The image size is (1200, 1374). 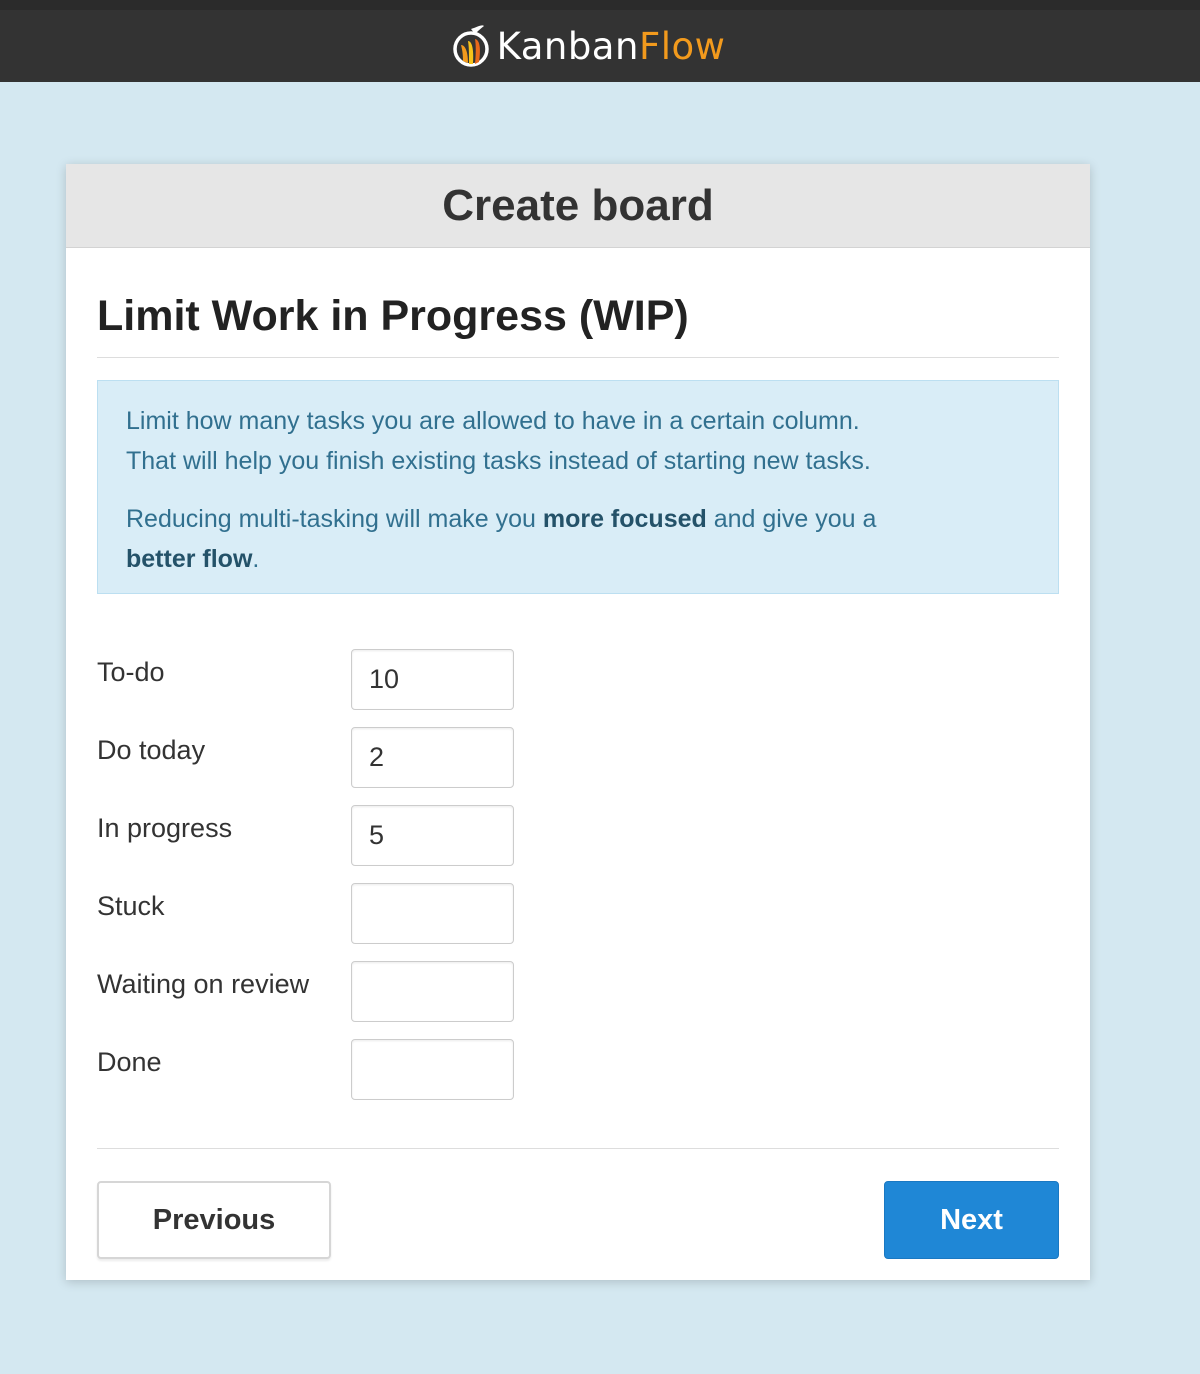 What do you see at coordinates (578, 913) in the screenshot?
I see `field-row-stuck: Stuck` at bounding box center [578, 913].